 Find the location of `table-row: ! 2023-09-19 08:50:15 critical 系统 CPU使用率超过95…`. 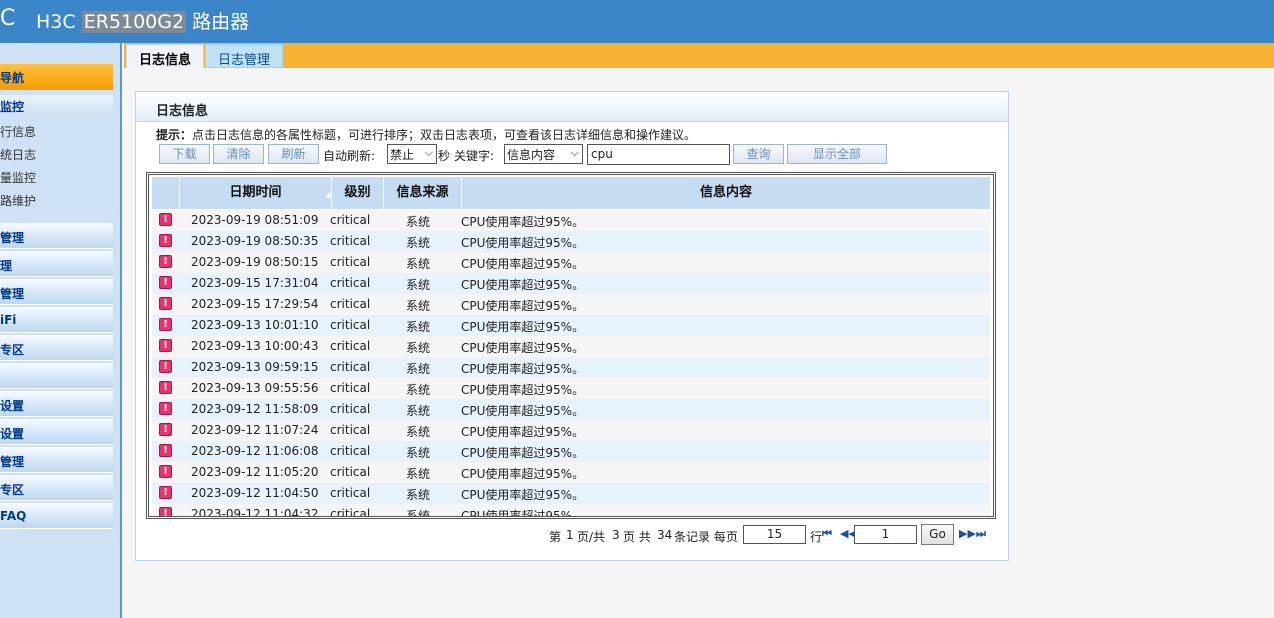

table-row: ! 2023-09-19 08:50:15 critical 系统 CPU使用率超过95… is located at coordinates (571, 262).